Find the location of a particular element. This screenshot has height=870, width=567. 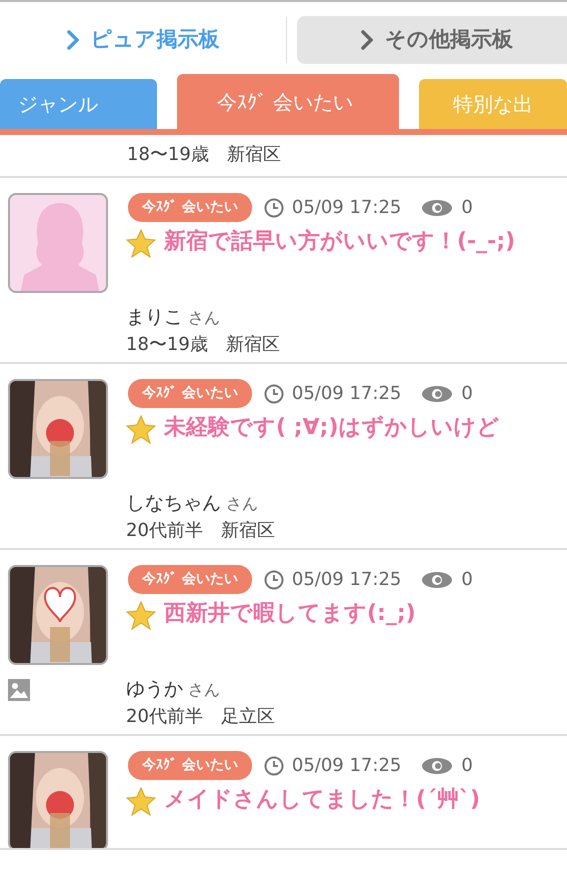

genre-tab: ジャンル is located at coordinates (78, 104).